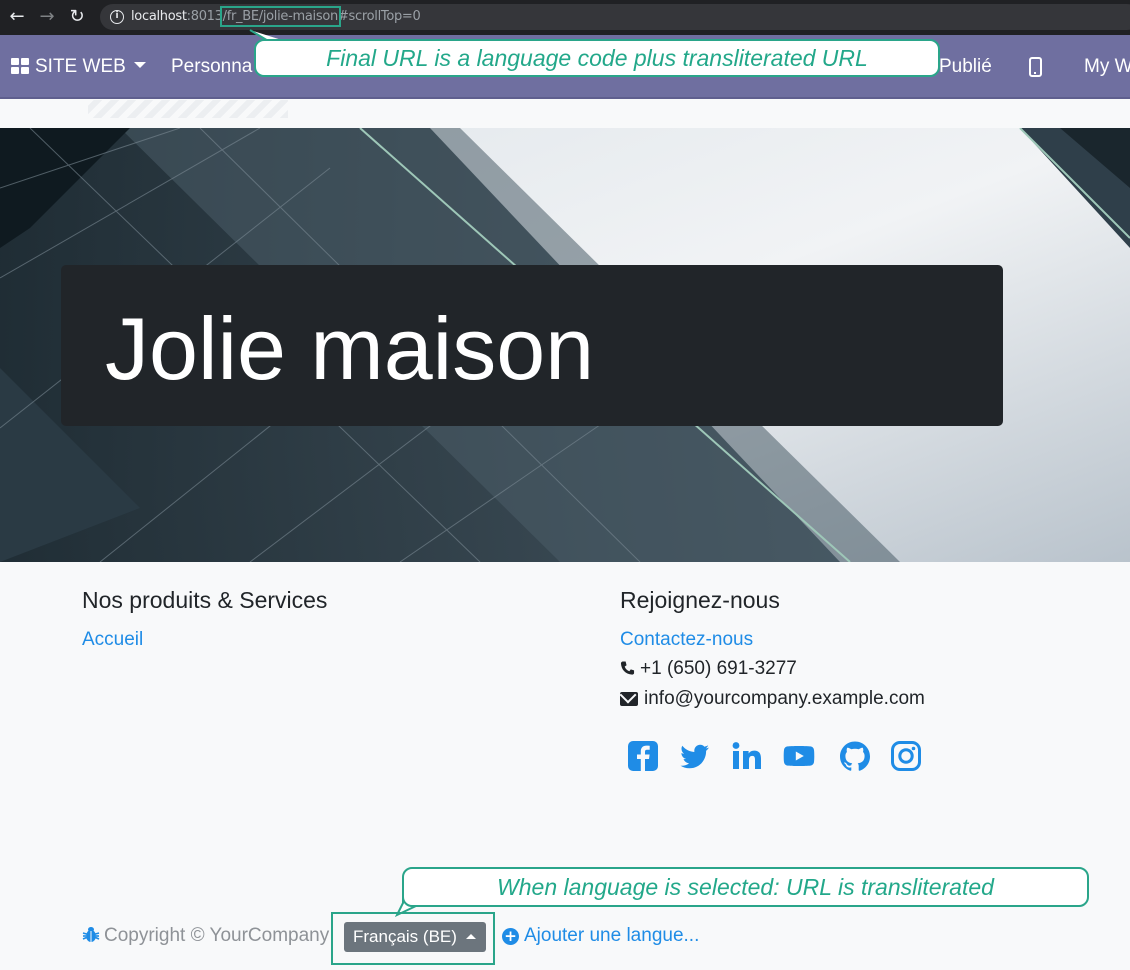 Image resolution: width=1130 pixels, height=970 pixels. I want to click on phone-icon, so click(627, 668).